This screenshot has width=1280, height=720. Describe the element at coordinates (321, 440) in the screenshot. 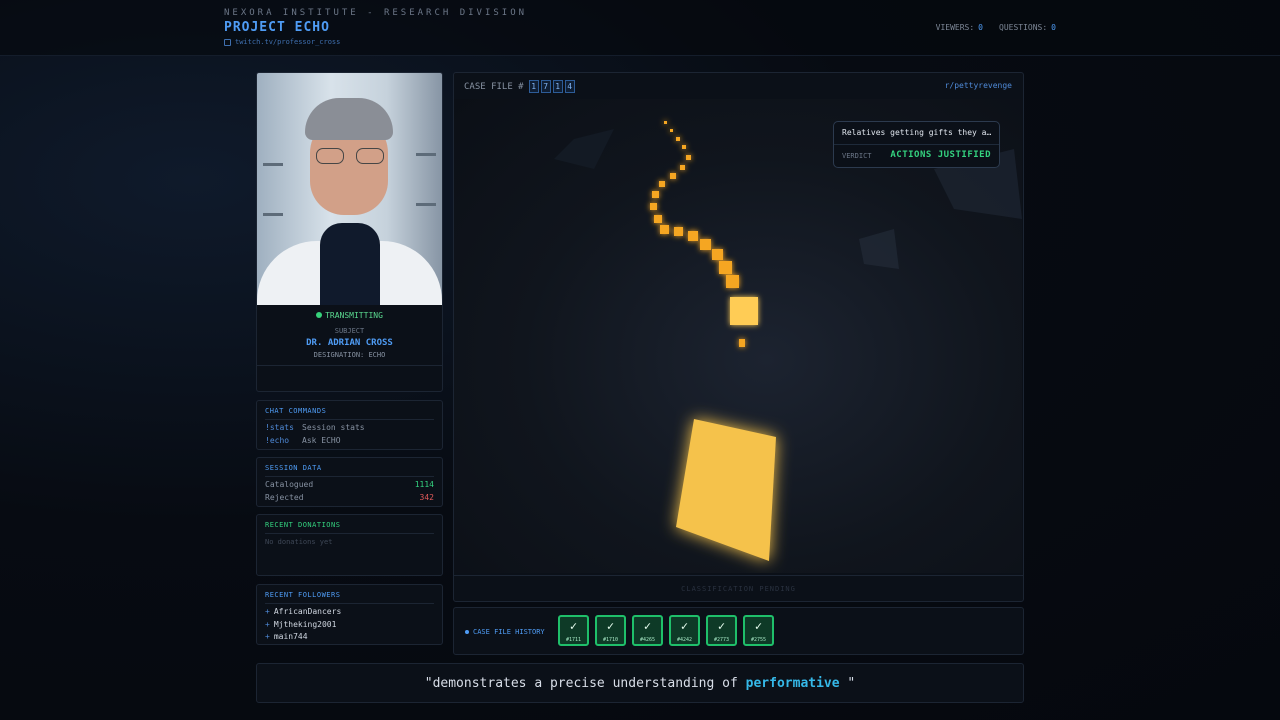

I see `command-desc: Ask ECHO` at that location.